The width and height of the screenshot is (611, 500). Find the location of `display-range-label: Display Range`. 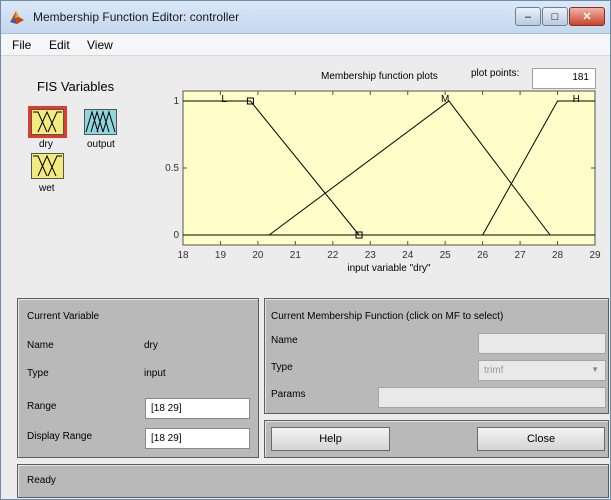

display-range-label: Display Range is located at coordinates (60, 436).